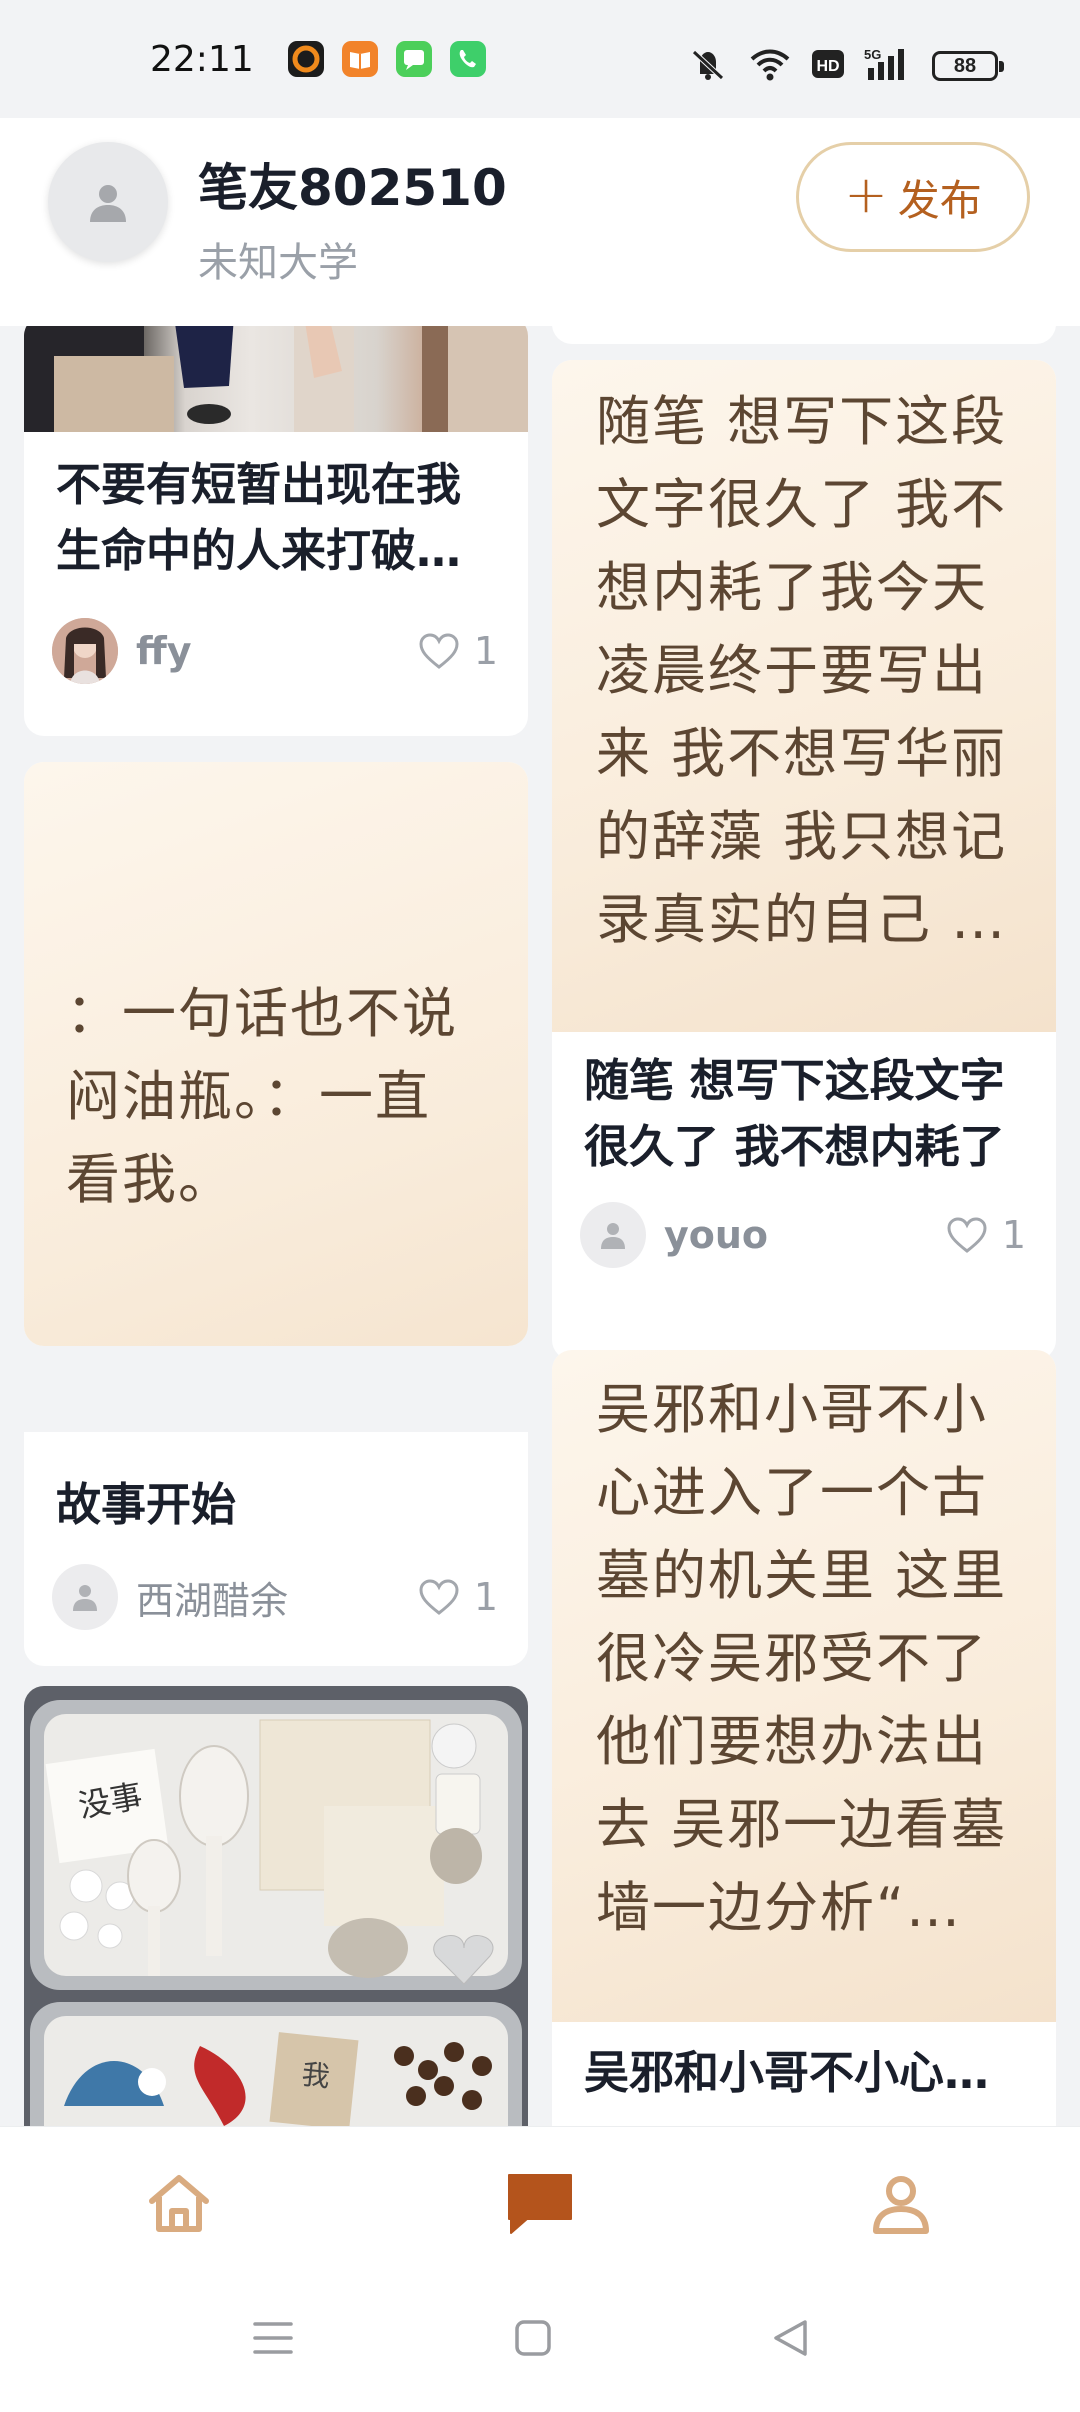  I want to click on hd-icon: HD, so click(828, 66).